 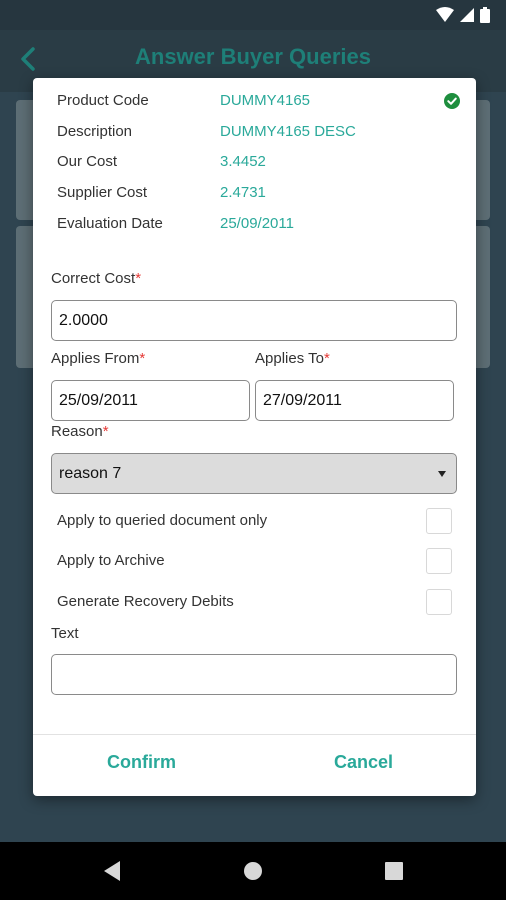 I want to click on dropdown-arrow-icon, so click(x=442, y=474).